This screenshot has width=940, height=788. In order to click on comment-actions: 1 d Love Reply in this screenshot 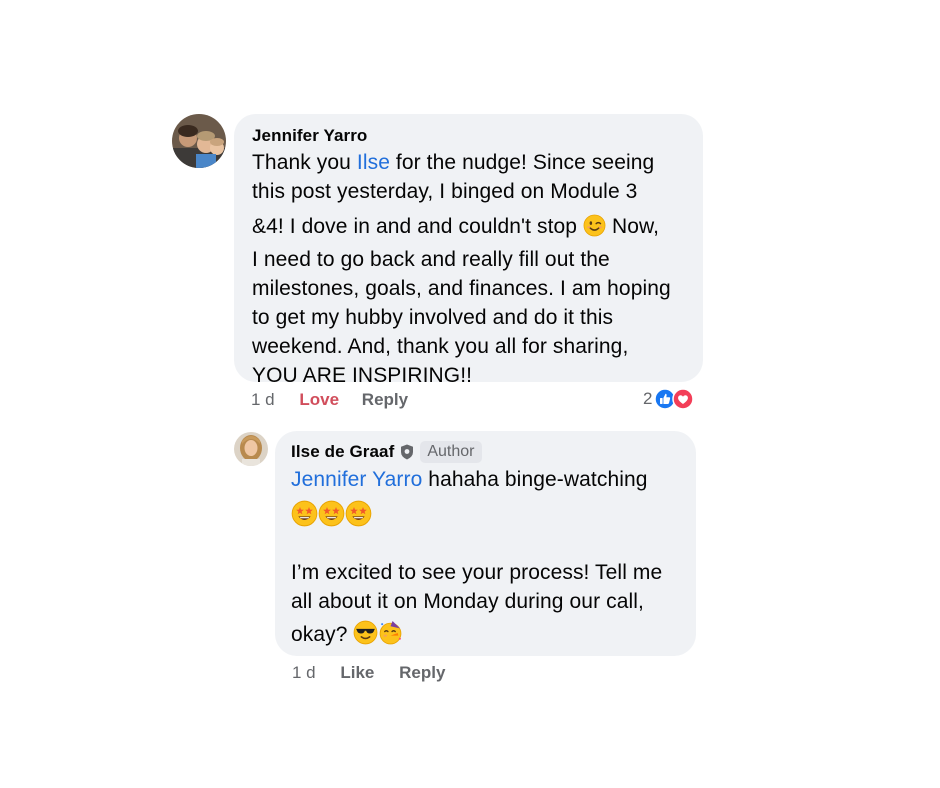, I will do `click(329, 400)`.